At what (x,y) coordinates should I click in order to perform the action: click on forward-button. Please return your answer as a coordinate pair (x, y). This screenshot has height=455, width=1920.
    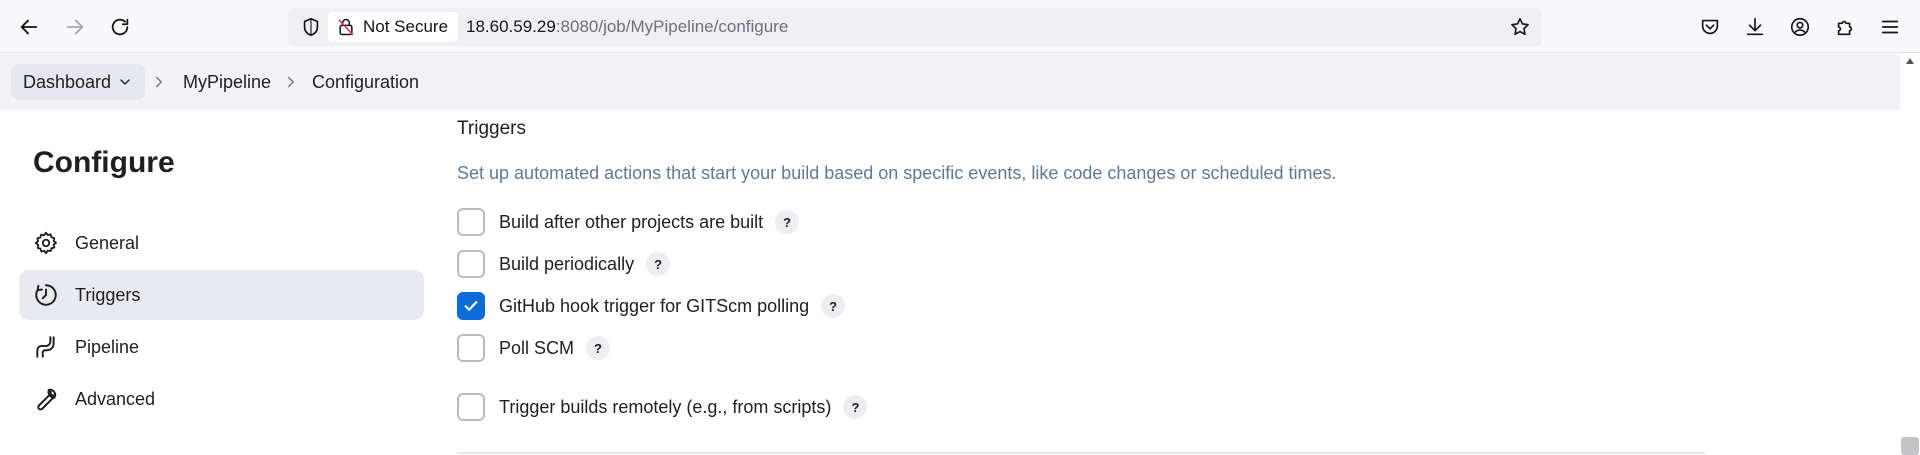
    Looking at the image, I should click on (75, 27).